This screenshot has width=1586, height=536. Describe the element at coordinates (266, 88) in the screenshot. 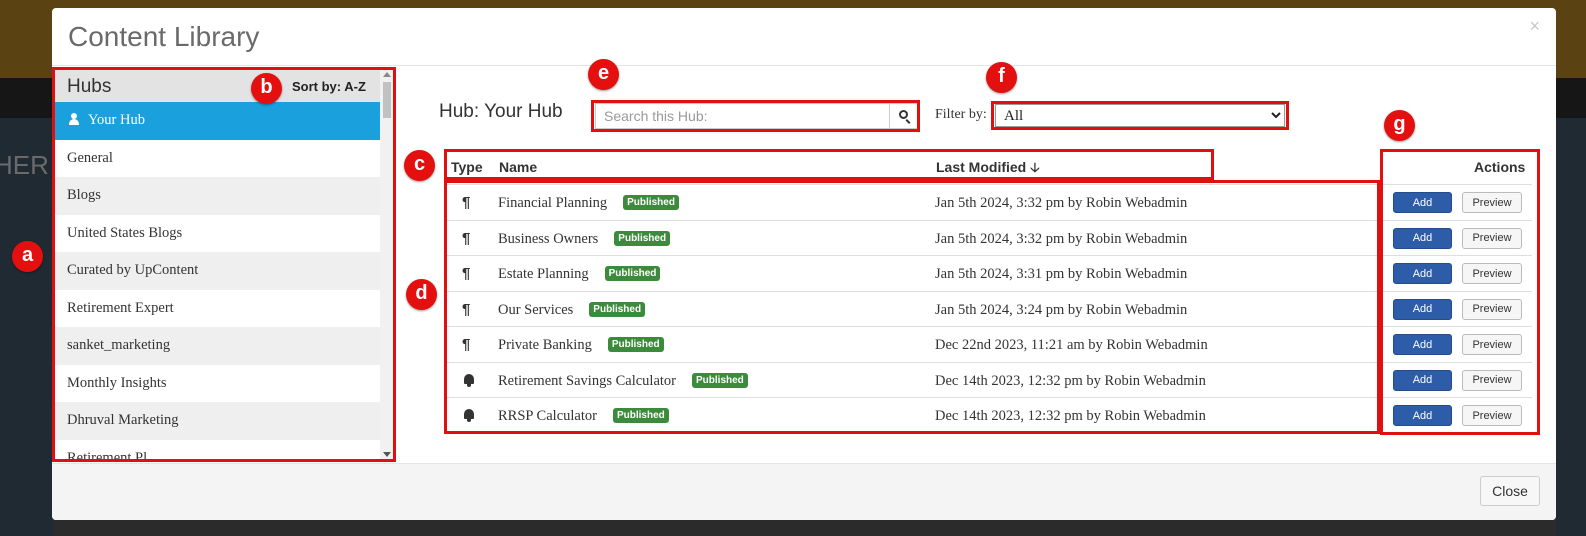

I see `annotation-marker-b: b` at that location.